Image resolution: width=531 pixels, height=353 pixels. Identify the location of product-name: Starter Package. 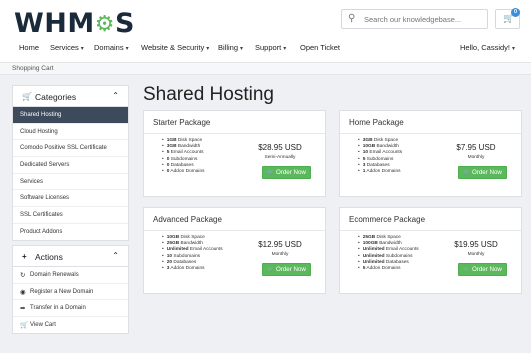
(182, 122).